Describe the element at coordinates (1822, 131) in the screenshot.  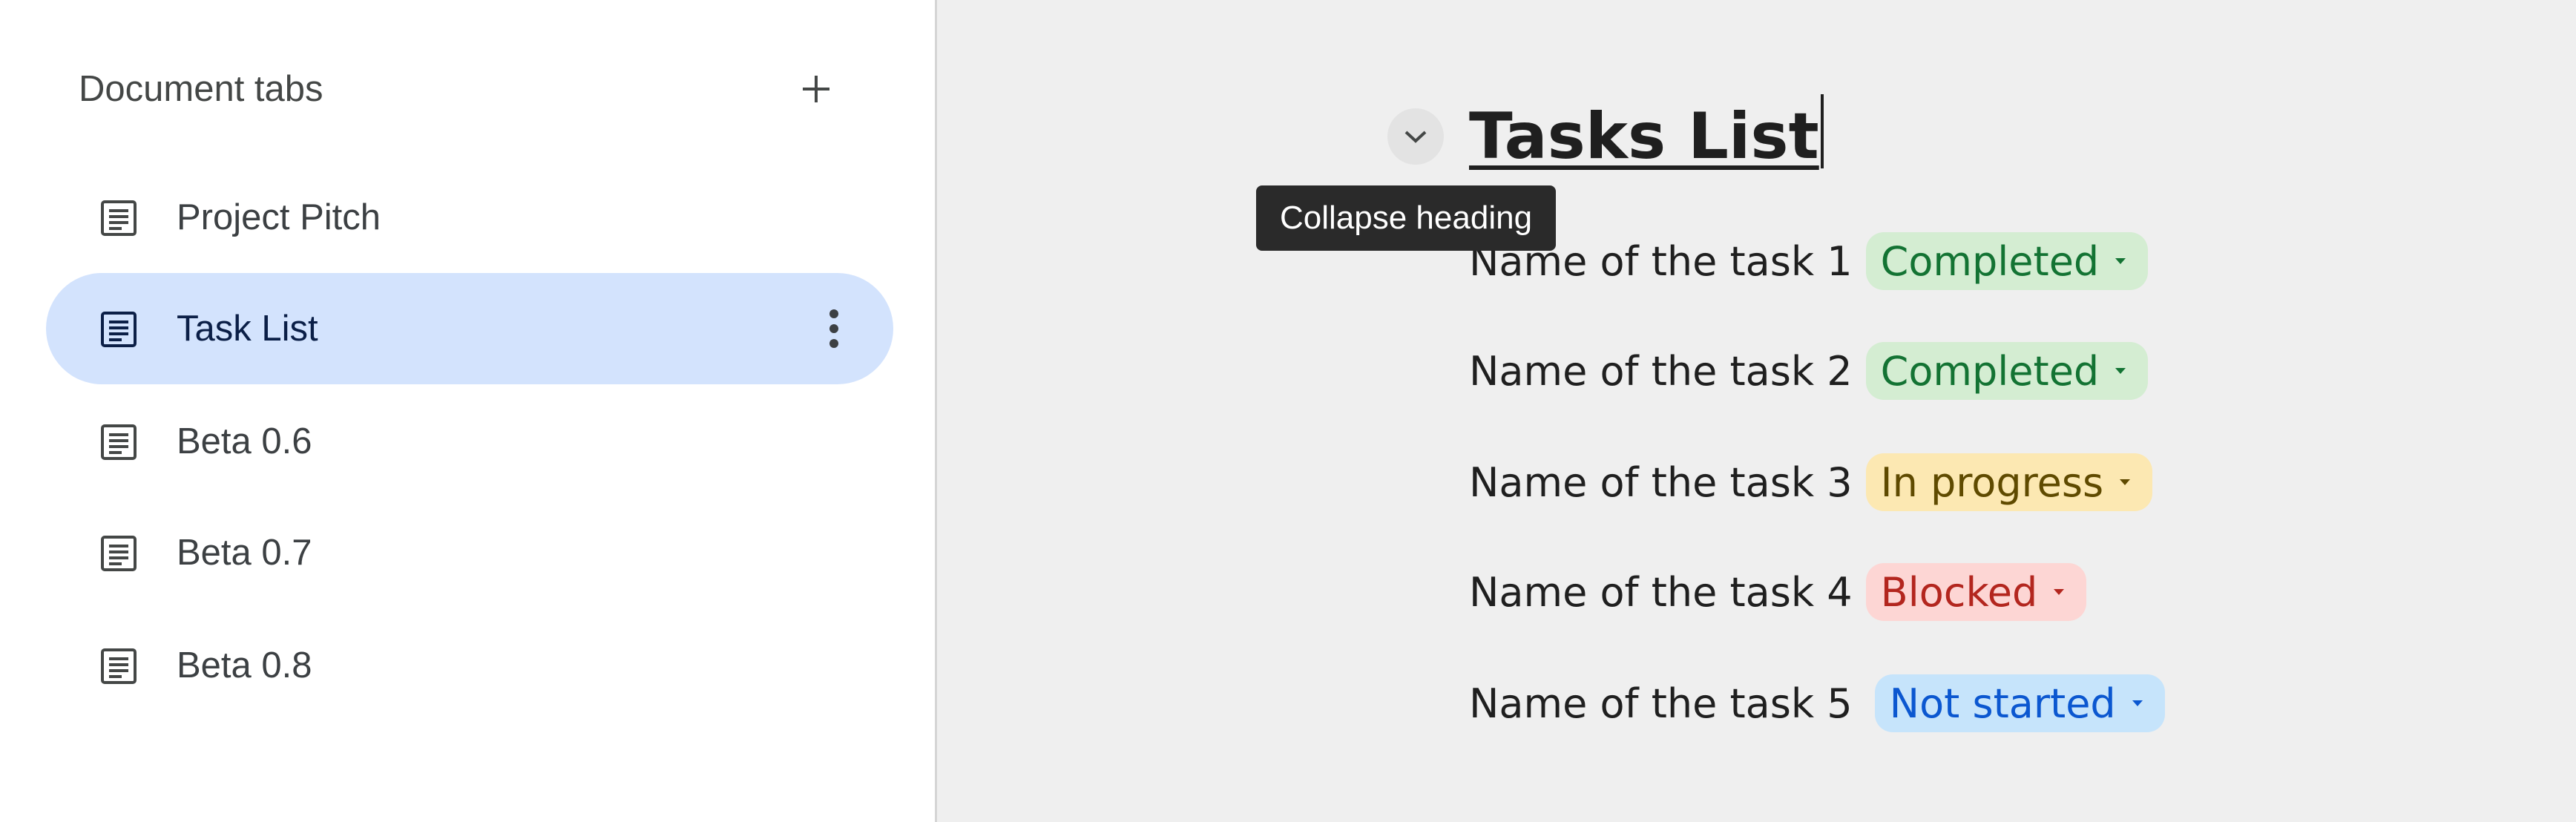
I see `text-cursor` at that location.